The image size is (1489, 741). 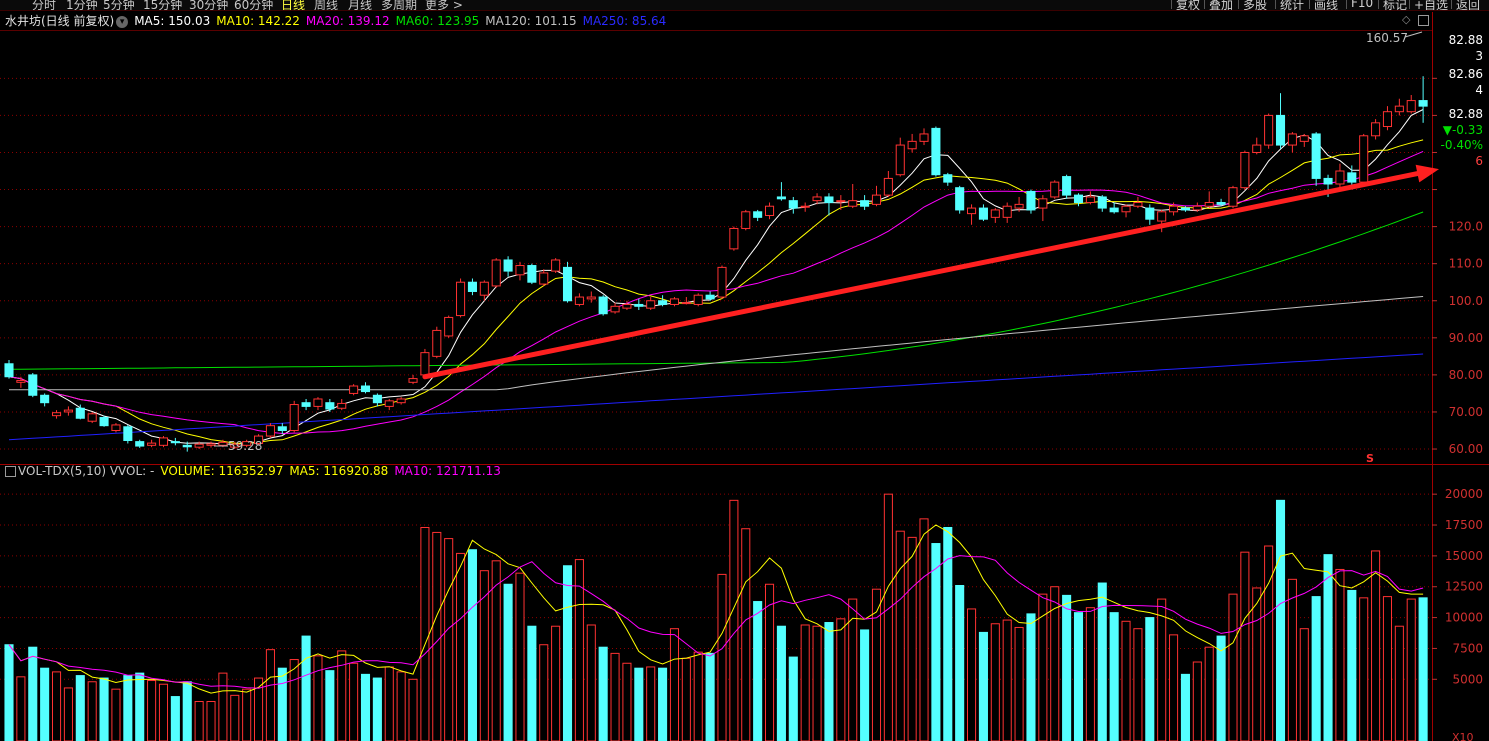 I want to click on period-tab-15min: 15分钟, so click(x=162, y=5).